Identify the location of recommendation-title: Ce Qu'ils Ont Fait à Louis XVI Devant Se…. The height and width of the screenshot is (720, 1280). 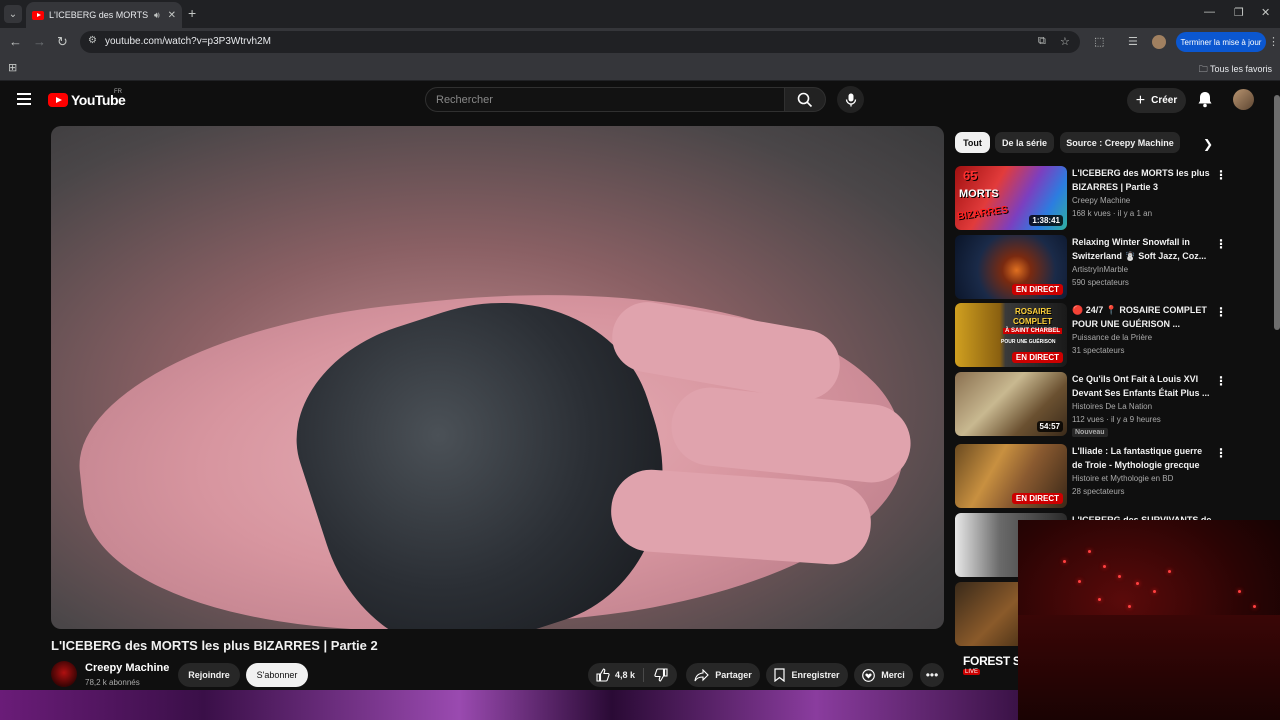
(1142, 386).